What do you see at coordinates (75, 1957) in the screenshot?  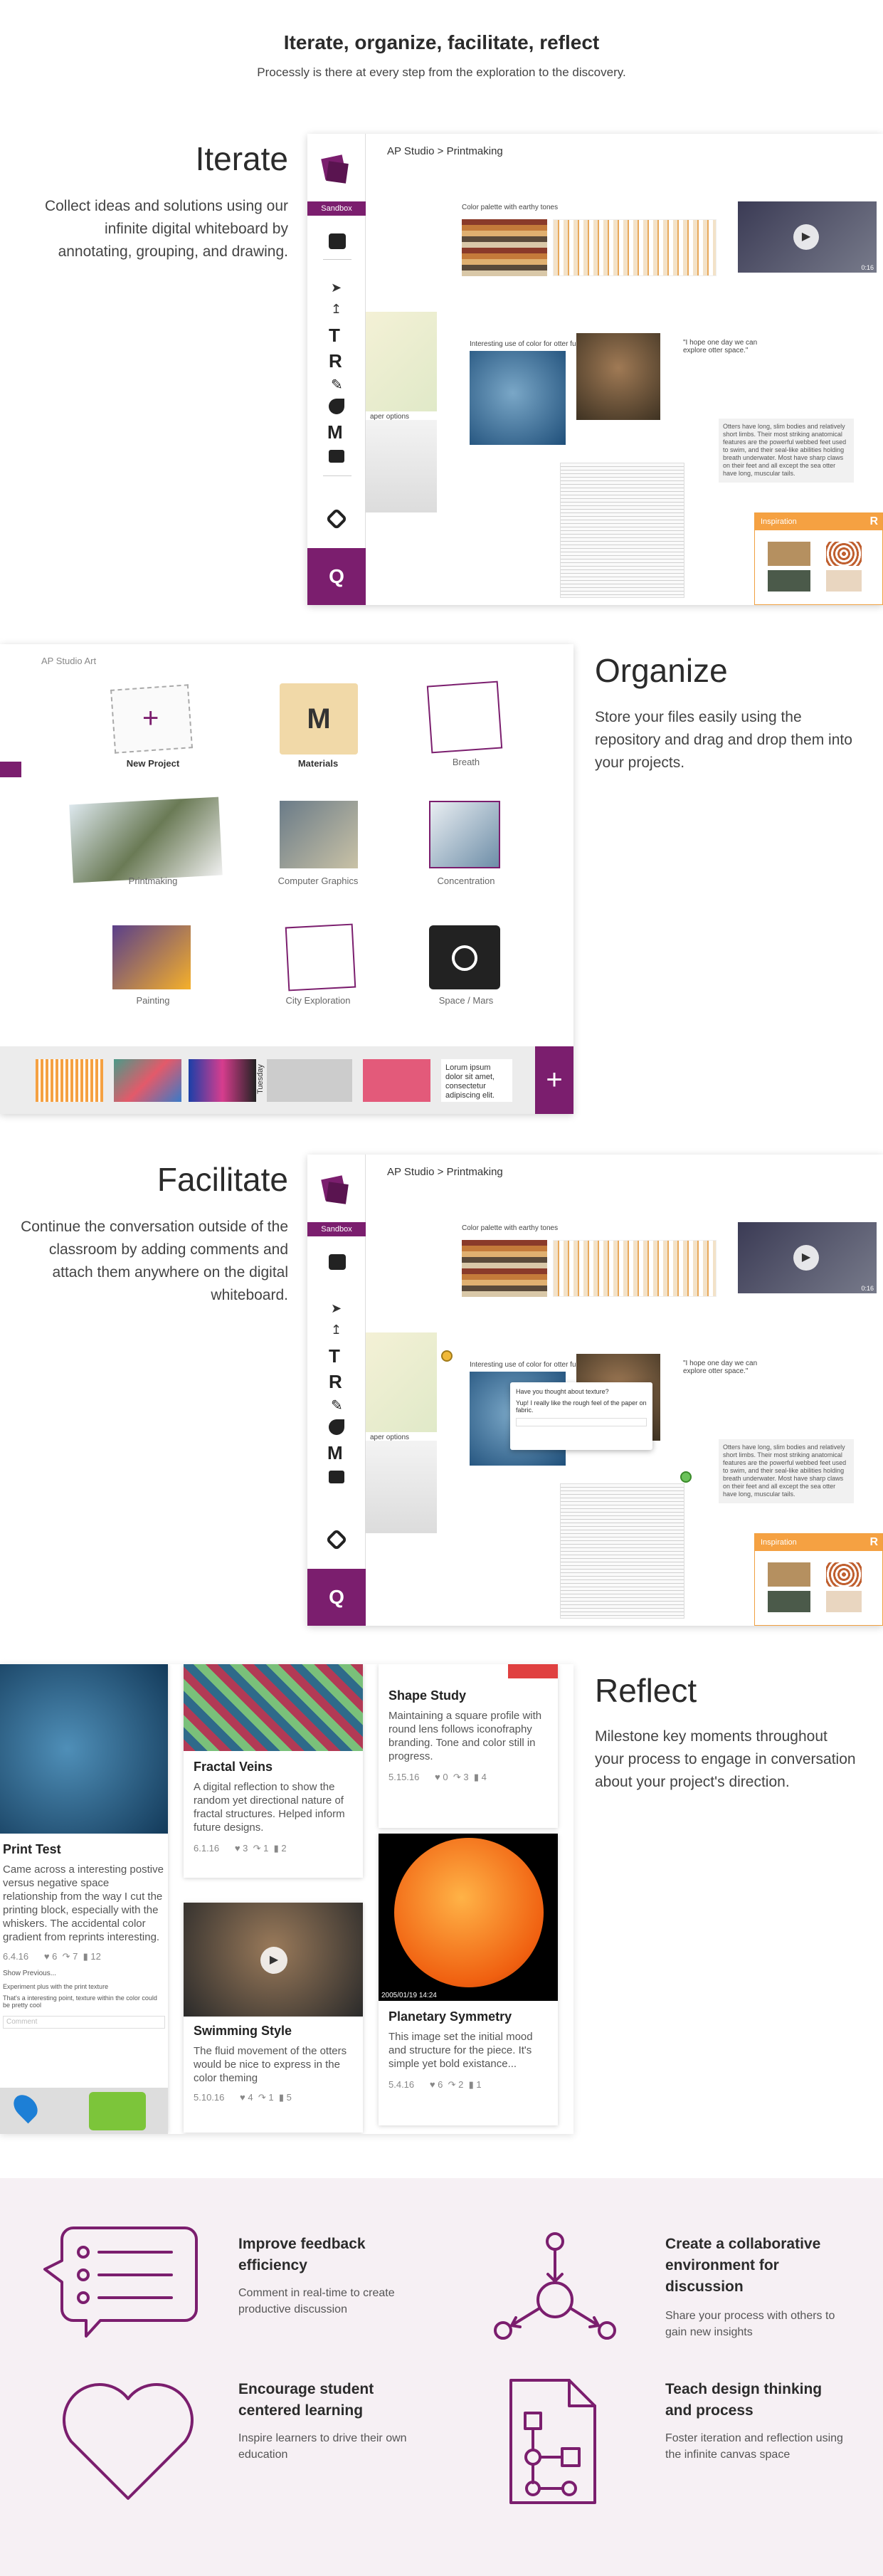 I see `shares-count: 7` at bounding box center [75, 1957].